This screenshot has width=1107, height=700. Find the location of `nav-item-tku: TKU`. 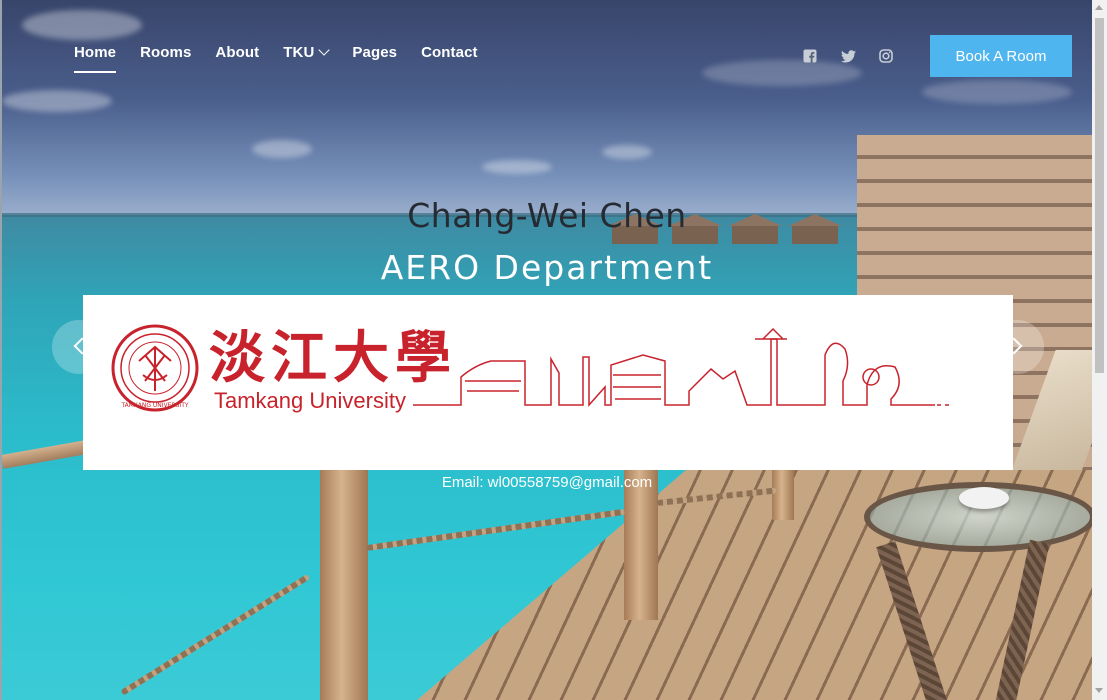

nav-item-tku: TKU is located at coordinates (307, 52).